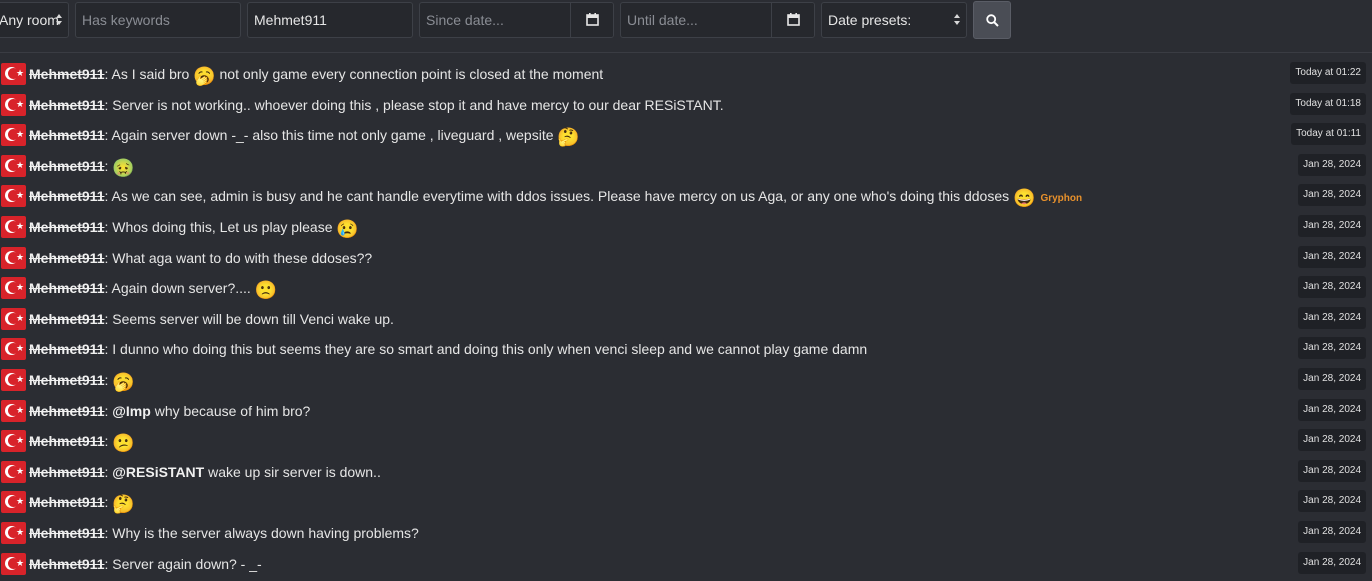 Image resolution: width=1372 pixels, height=581 pixels. Describe the element at coordinates (870, 20) in the screenshot. I see `date-presets-value: Date presets:` at that location.